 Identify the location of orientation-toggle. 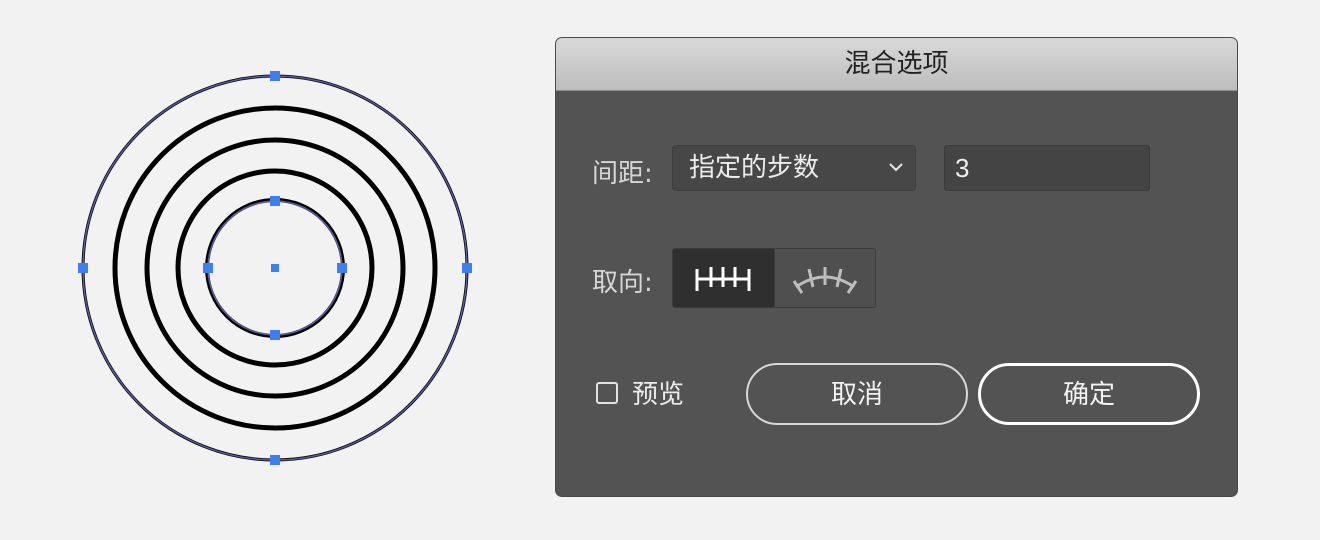
(774, 278).